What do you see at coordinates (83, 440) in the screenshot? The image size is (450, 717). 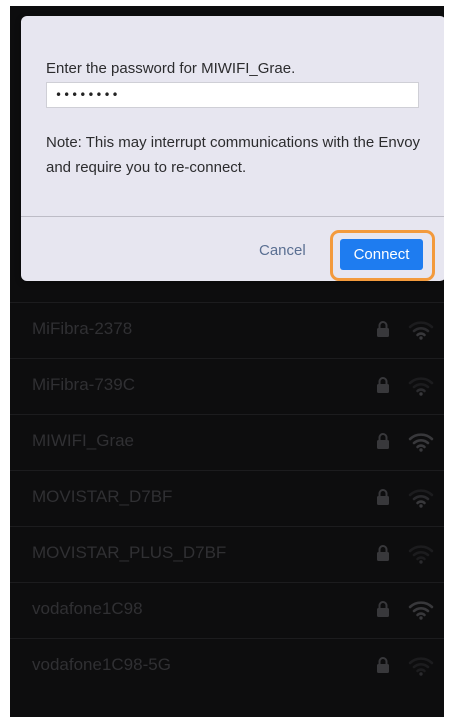 I see `wifi-network-name: MIWIFI_Grae` at bounding box center [83, 440].